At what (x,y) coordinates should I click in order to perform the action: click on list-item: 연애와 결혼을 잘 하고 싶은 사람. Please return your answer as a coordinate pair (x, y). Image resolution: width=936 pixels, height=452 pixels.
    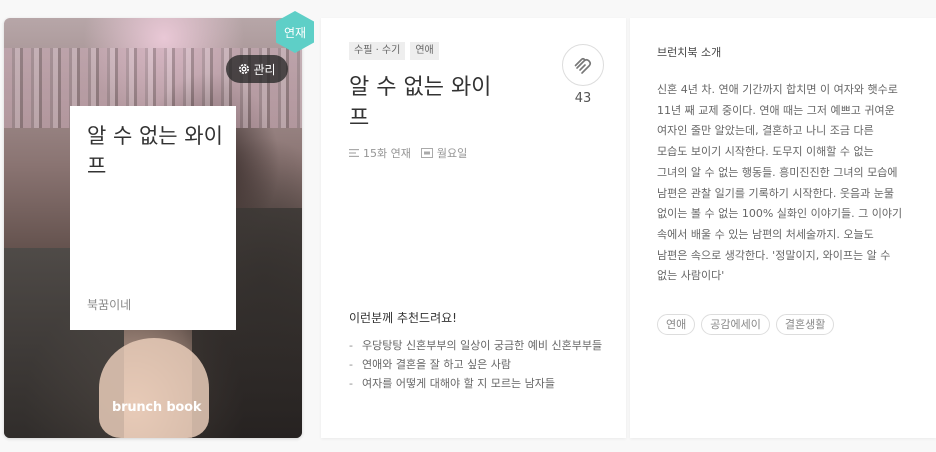
    Looking at the image, I should click on (479, 364).